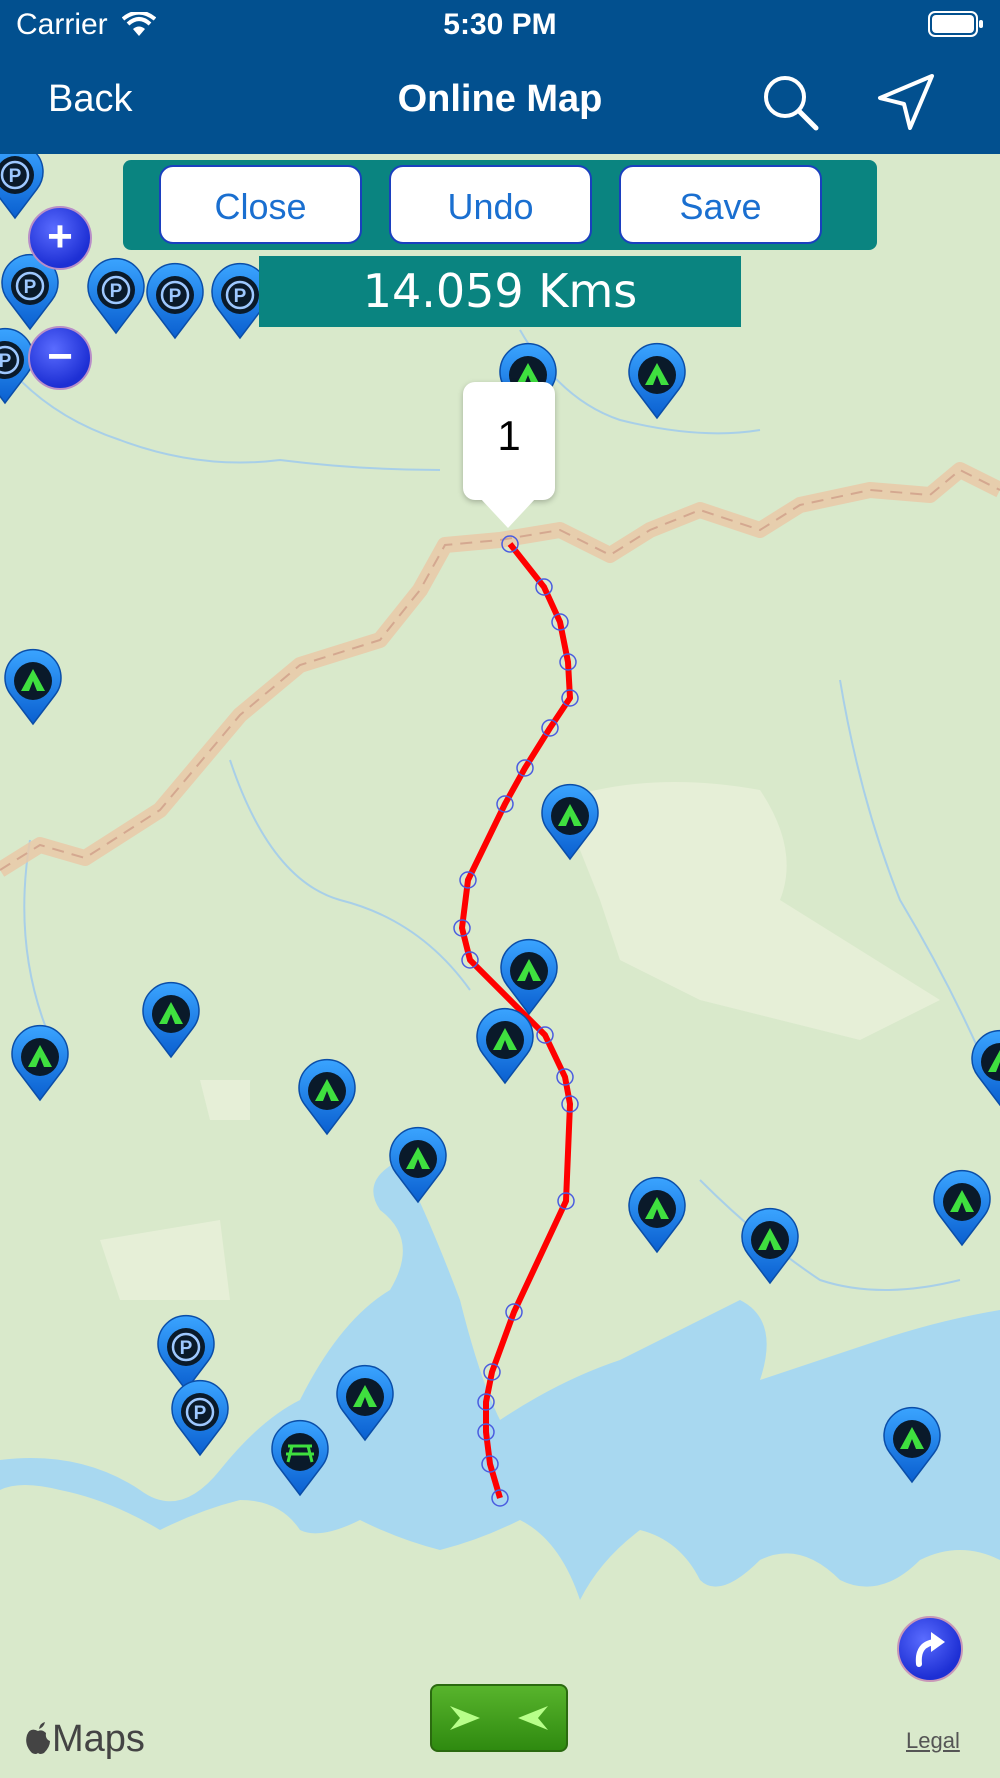 This screenshot has width=1000, height=1778. I want to click on waypoint-number: 1, so click(509, 435).